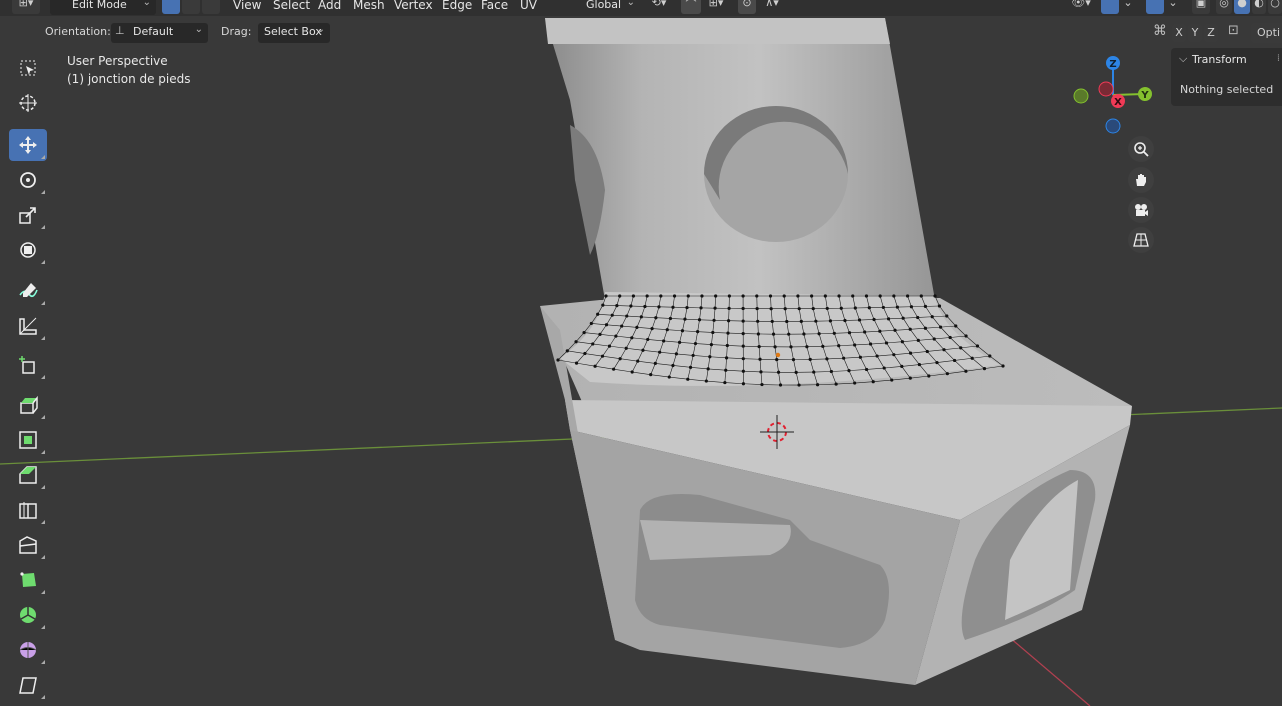 Image resolution: width=1282 pixels, height=706 pixels. I want to click on extrude-region-tool, so click(28, 405).